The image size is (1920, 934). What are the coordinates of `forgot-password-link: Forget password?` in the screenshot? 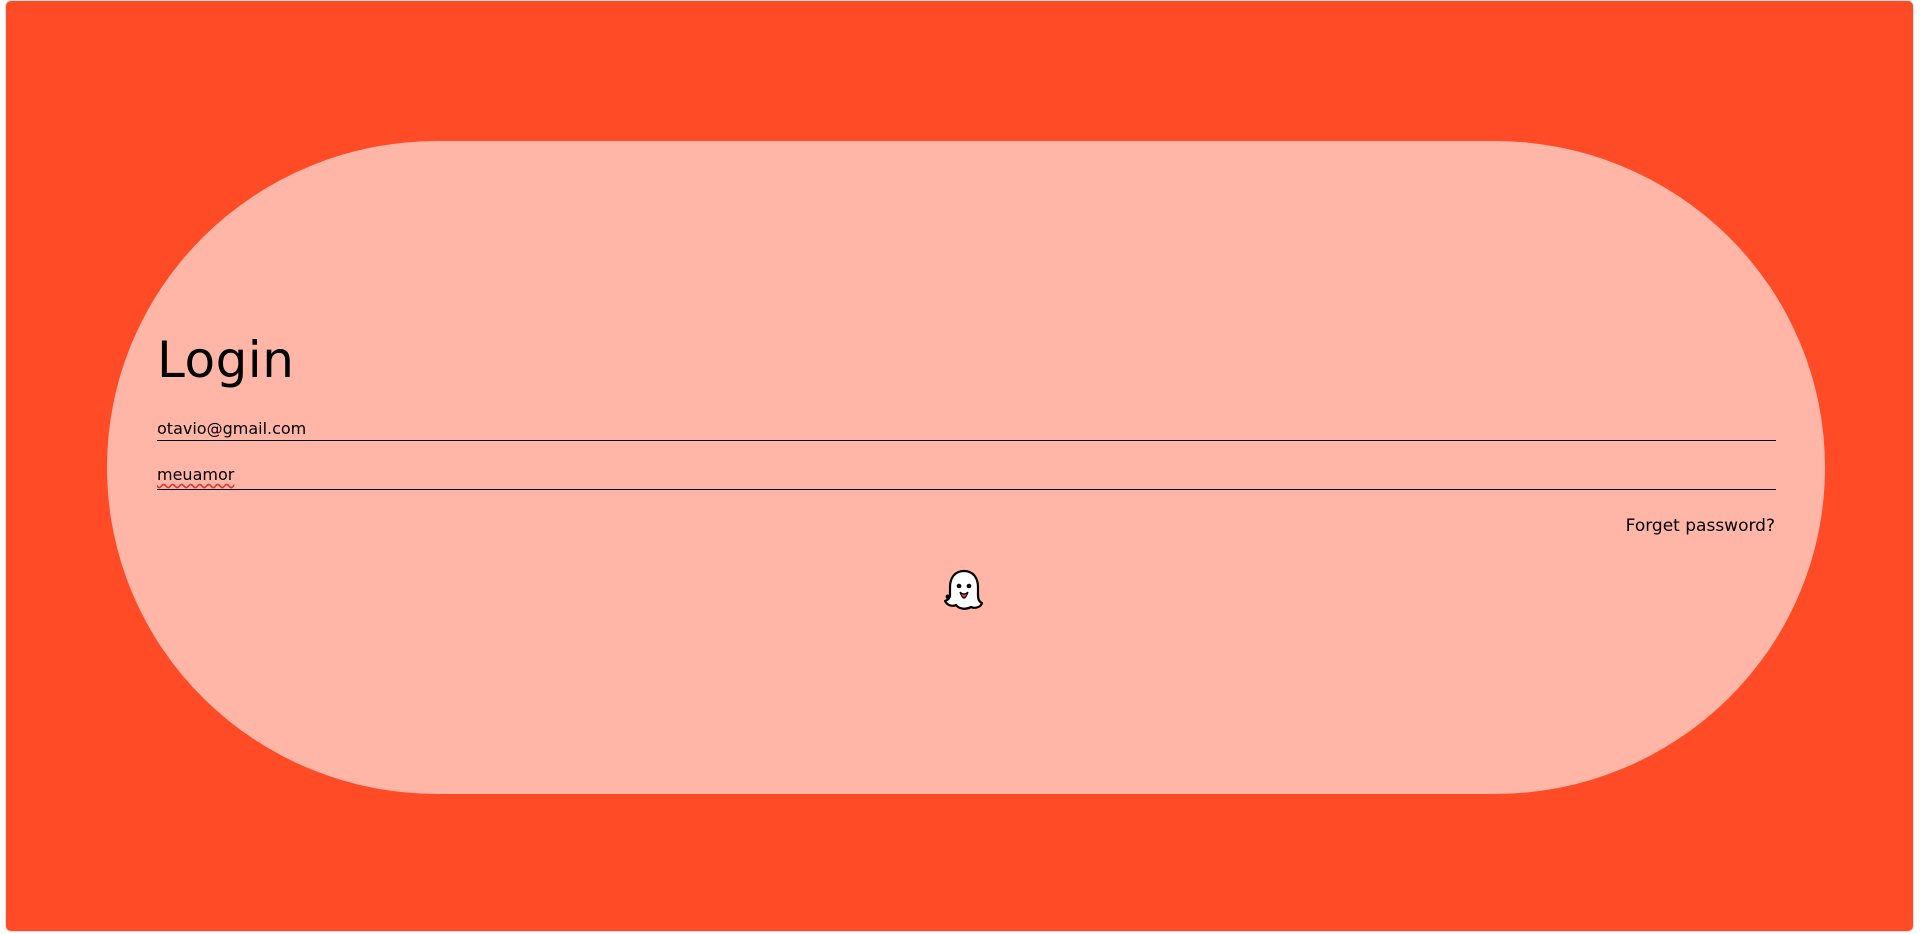 It's located at (1700, 526).